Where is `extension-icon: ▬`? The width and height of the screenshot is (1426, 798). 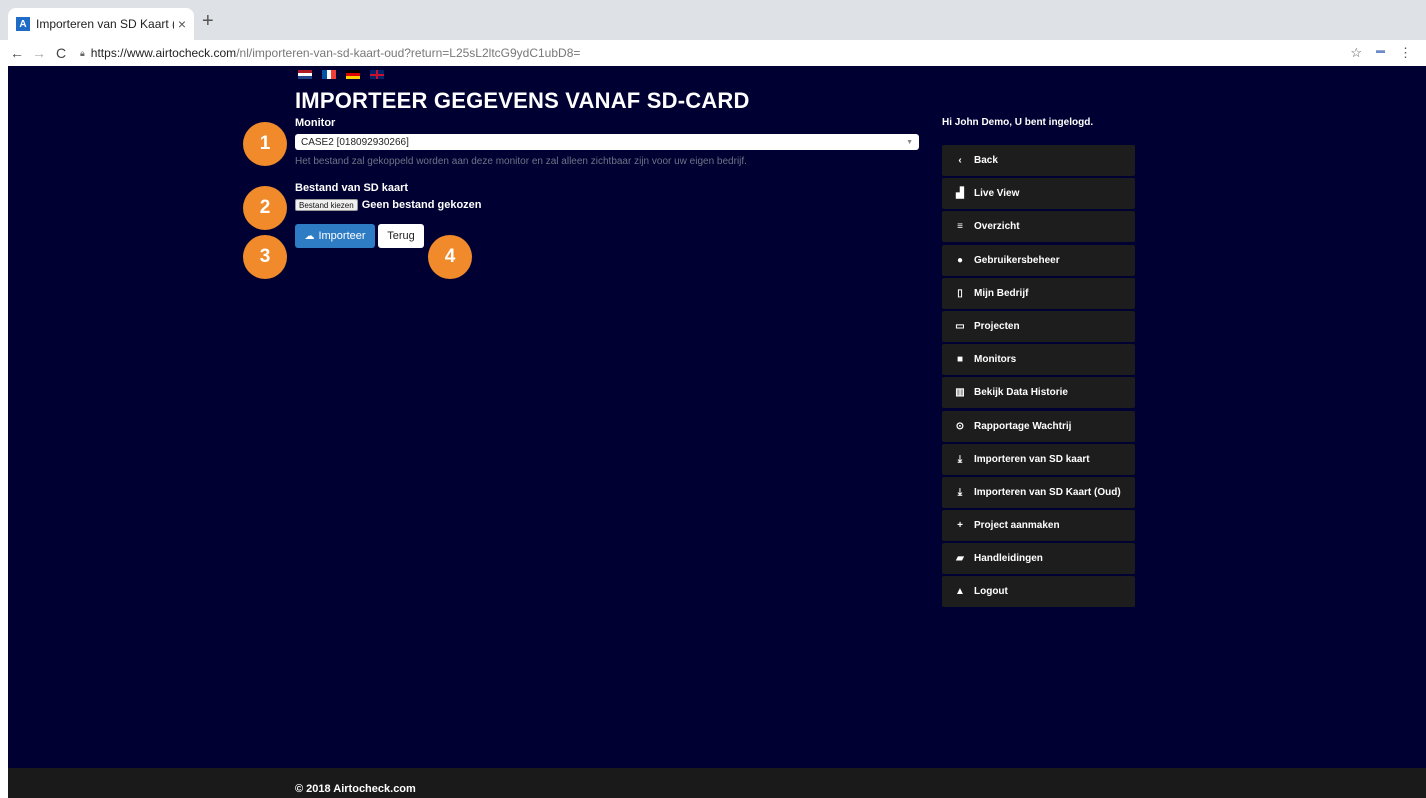 extension-icon: ▬ is located at coordinates (1380, 53).